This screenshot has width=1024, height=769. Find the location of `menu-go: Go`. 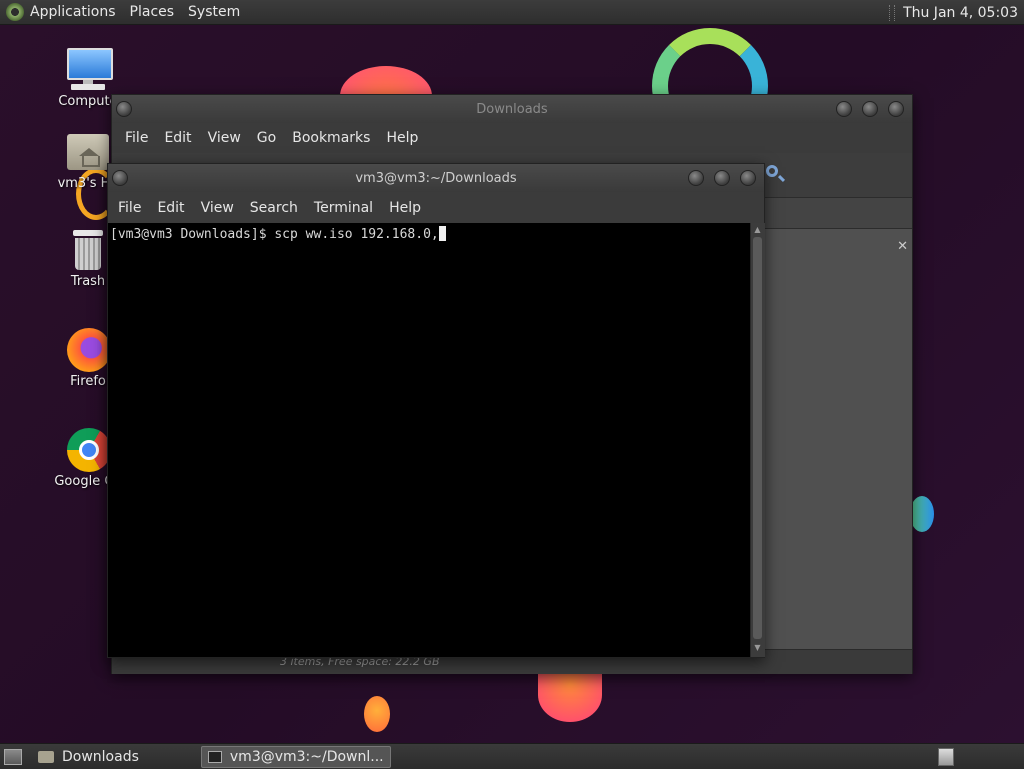

menu-go: Go is located at coordinates (266, 138).